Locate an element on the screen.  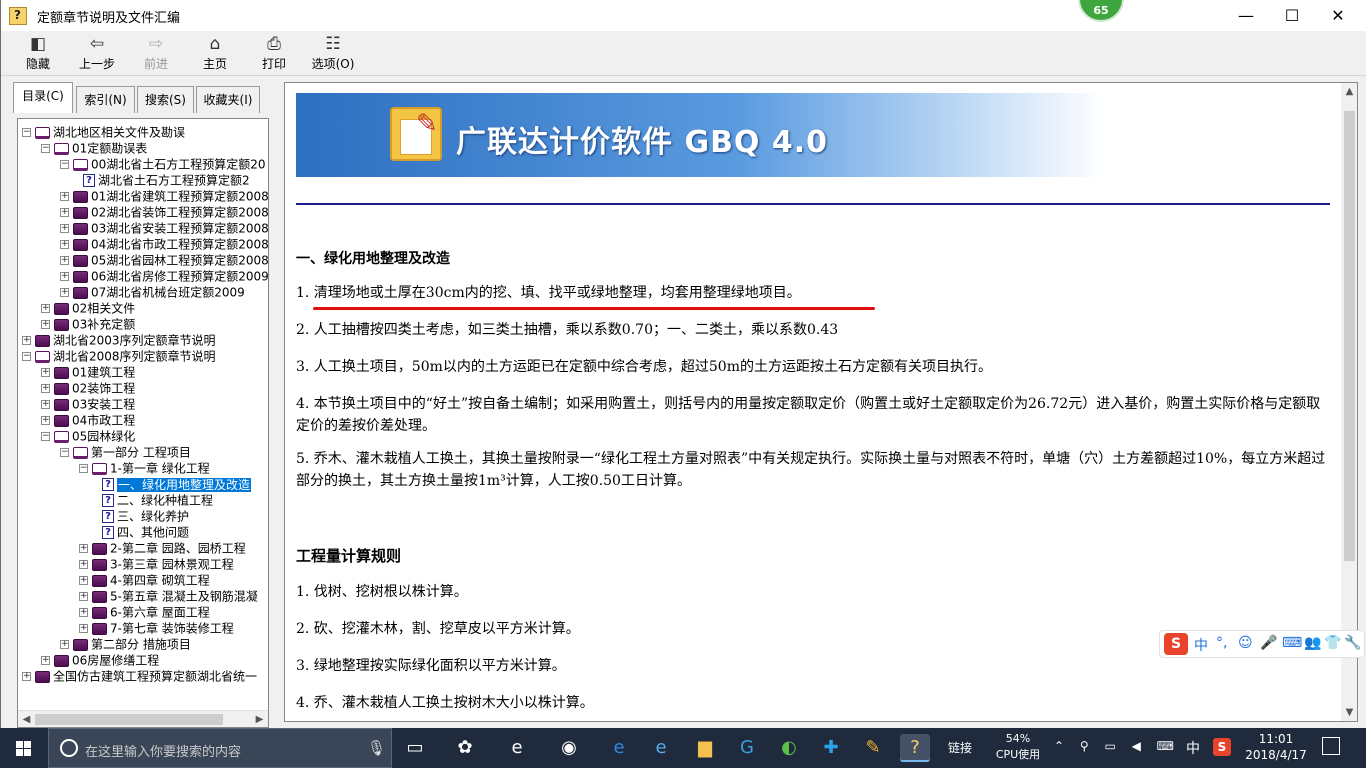
tree-node: +04市政工程 is located at coordinates (88, 420).